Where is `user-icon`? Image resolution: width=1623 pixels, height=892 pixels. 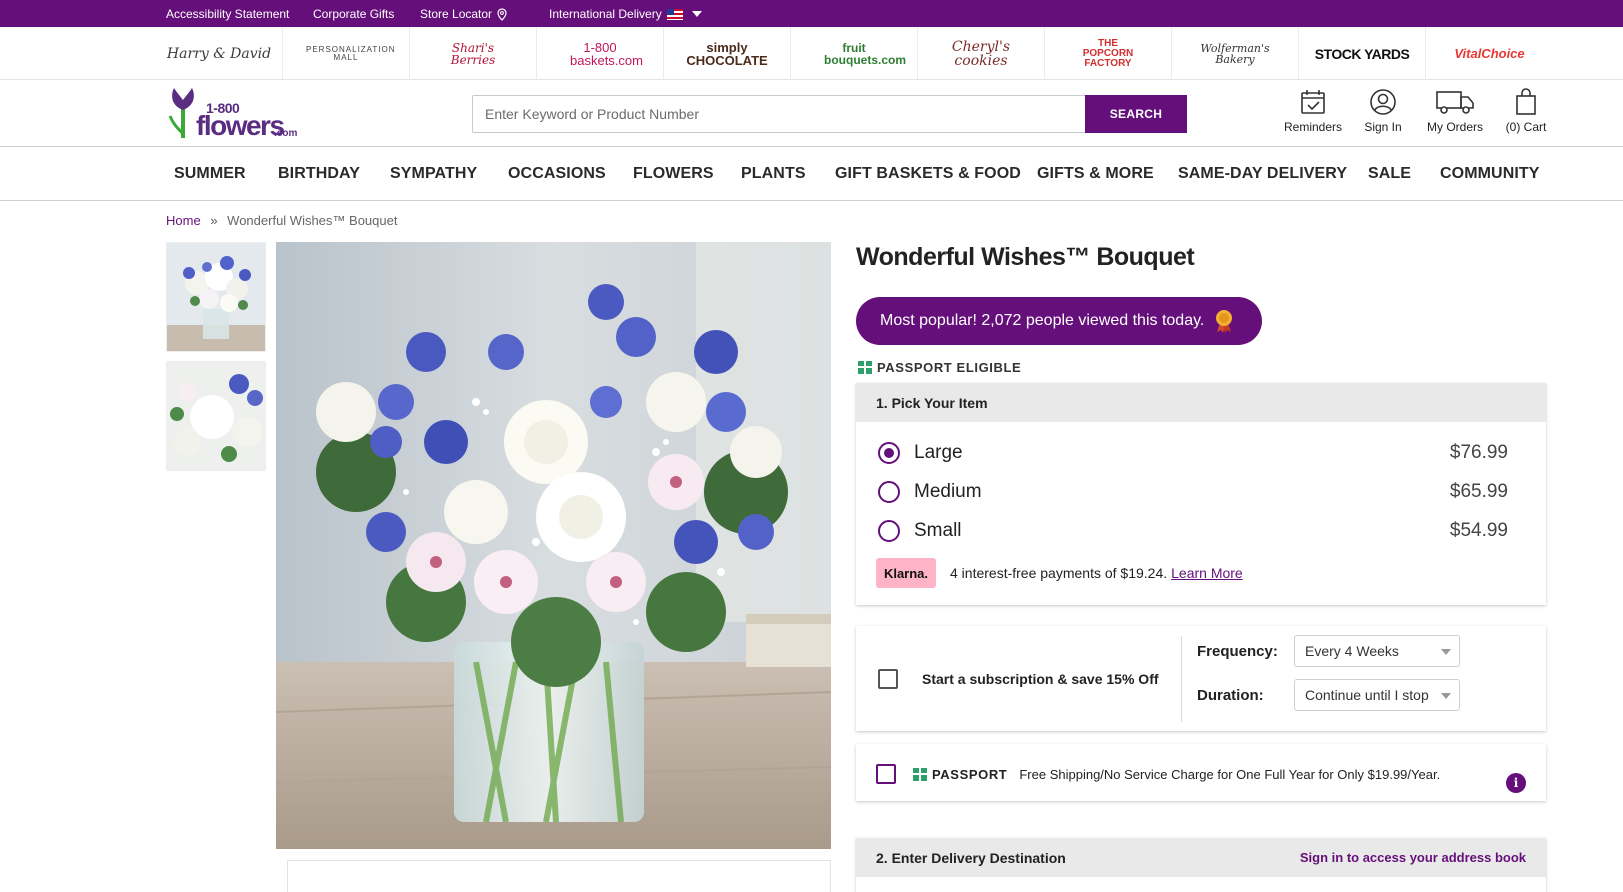
user-icon is located at coordinates (1383, 102).